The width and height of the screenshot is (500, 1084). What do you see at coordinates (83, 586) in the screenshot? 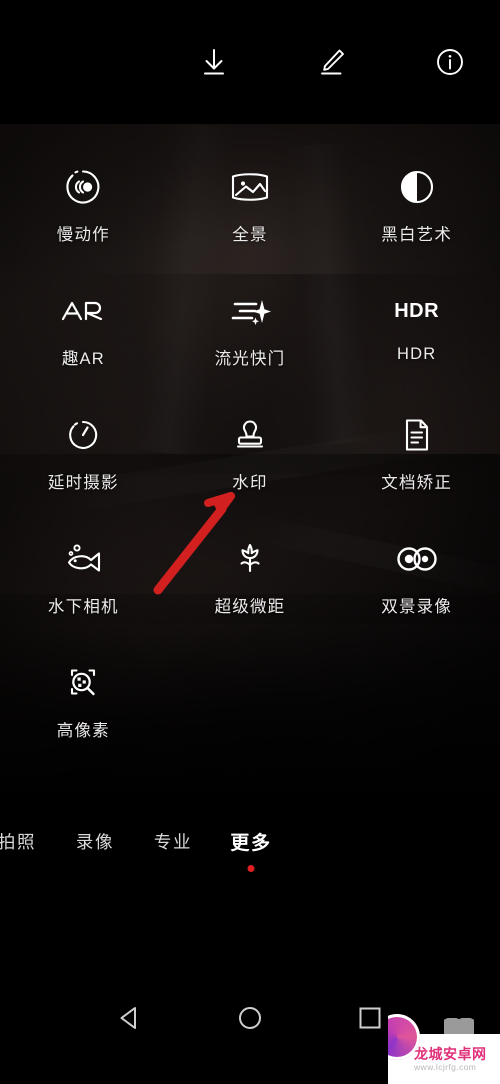
I see `mode-item-underwater-camera: 水下相机` at bounding box center [83, 586].